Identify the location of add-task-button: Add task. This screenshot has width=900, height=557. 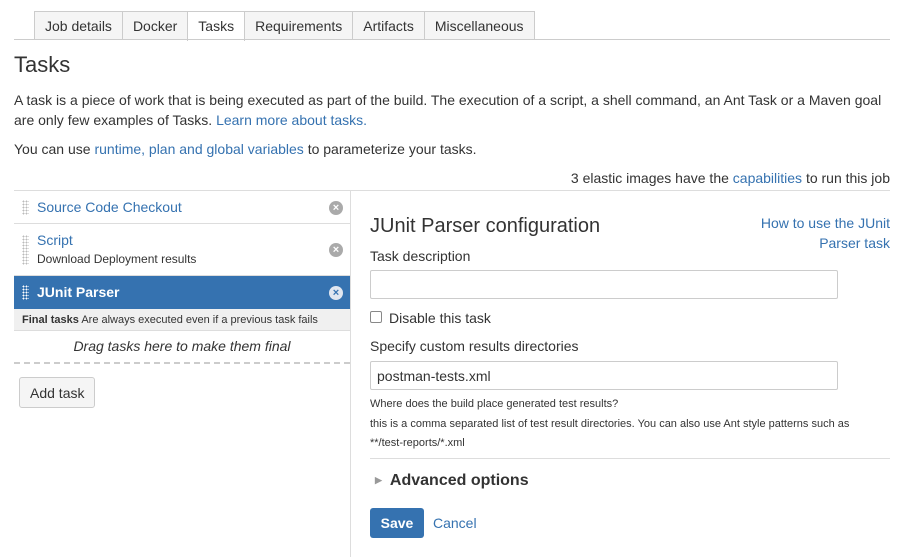
(57, 392).